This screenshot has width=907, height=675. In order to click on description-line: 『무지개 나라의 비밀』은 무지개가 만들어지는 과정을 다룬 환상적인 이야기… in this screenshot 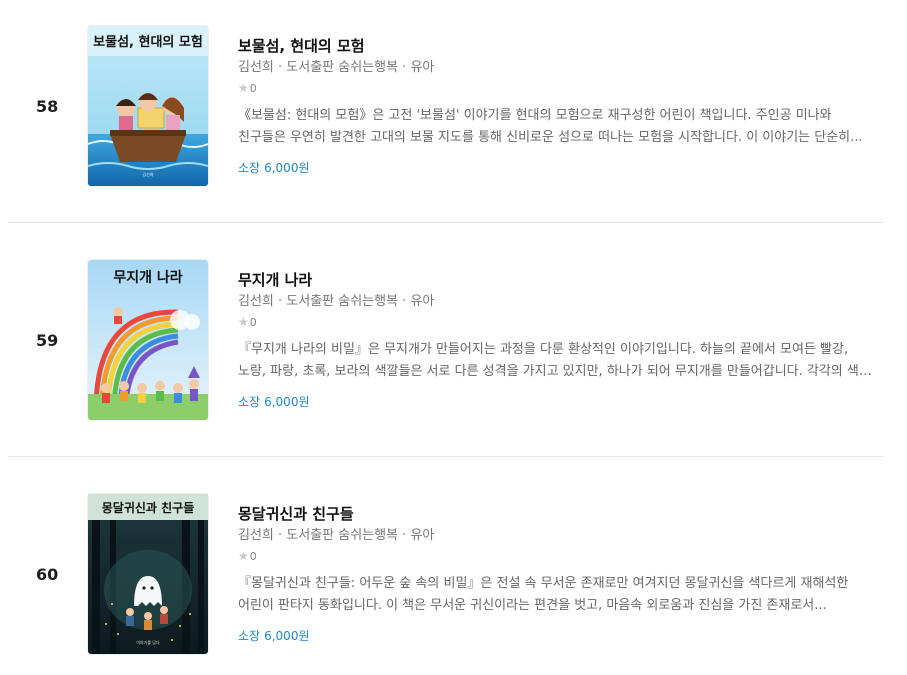, I will do `click(543, 349)`.